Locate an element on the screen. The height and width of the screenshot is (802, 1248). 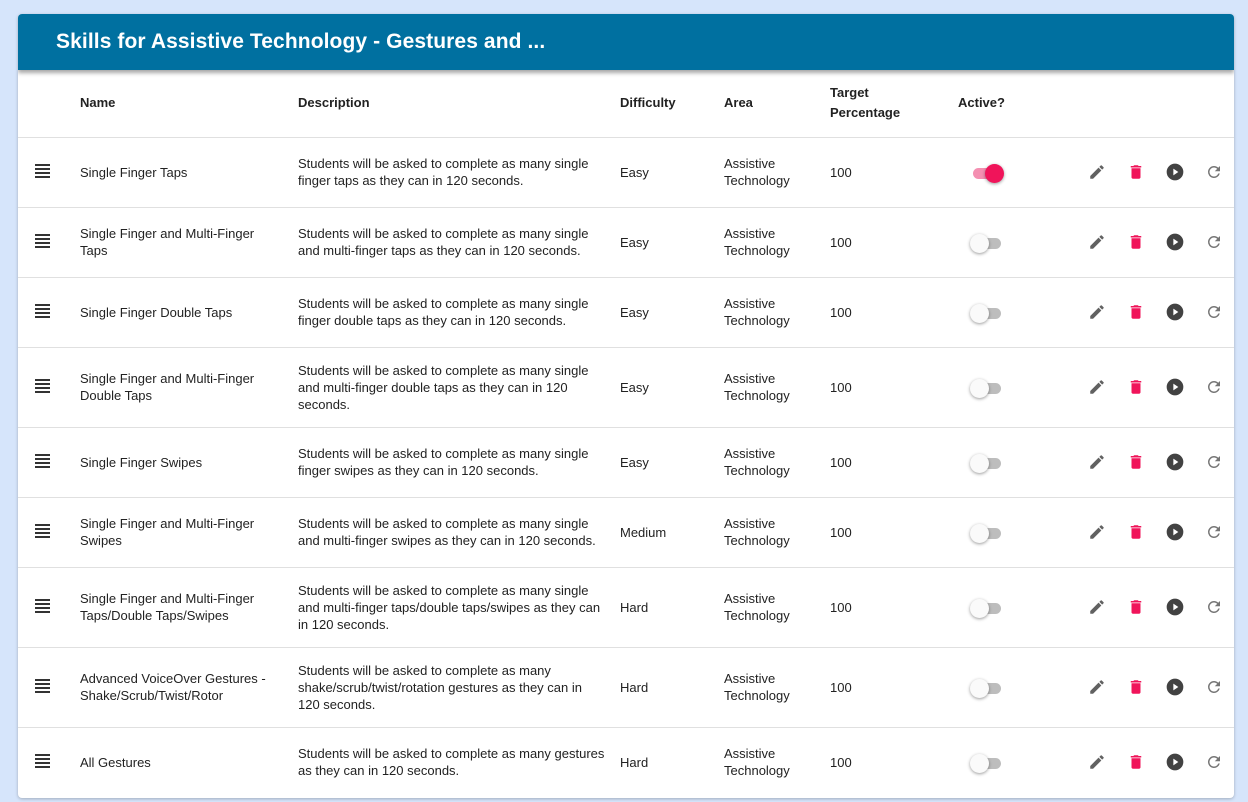
header-target-percentage: Target Percentage is located at coordinates (894, 103).